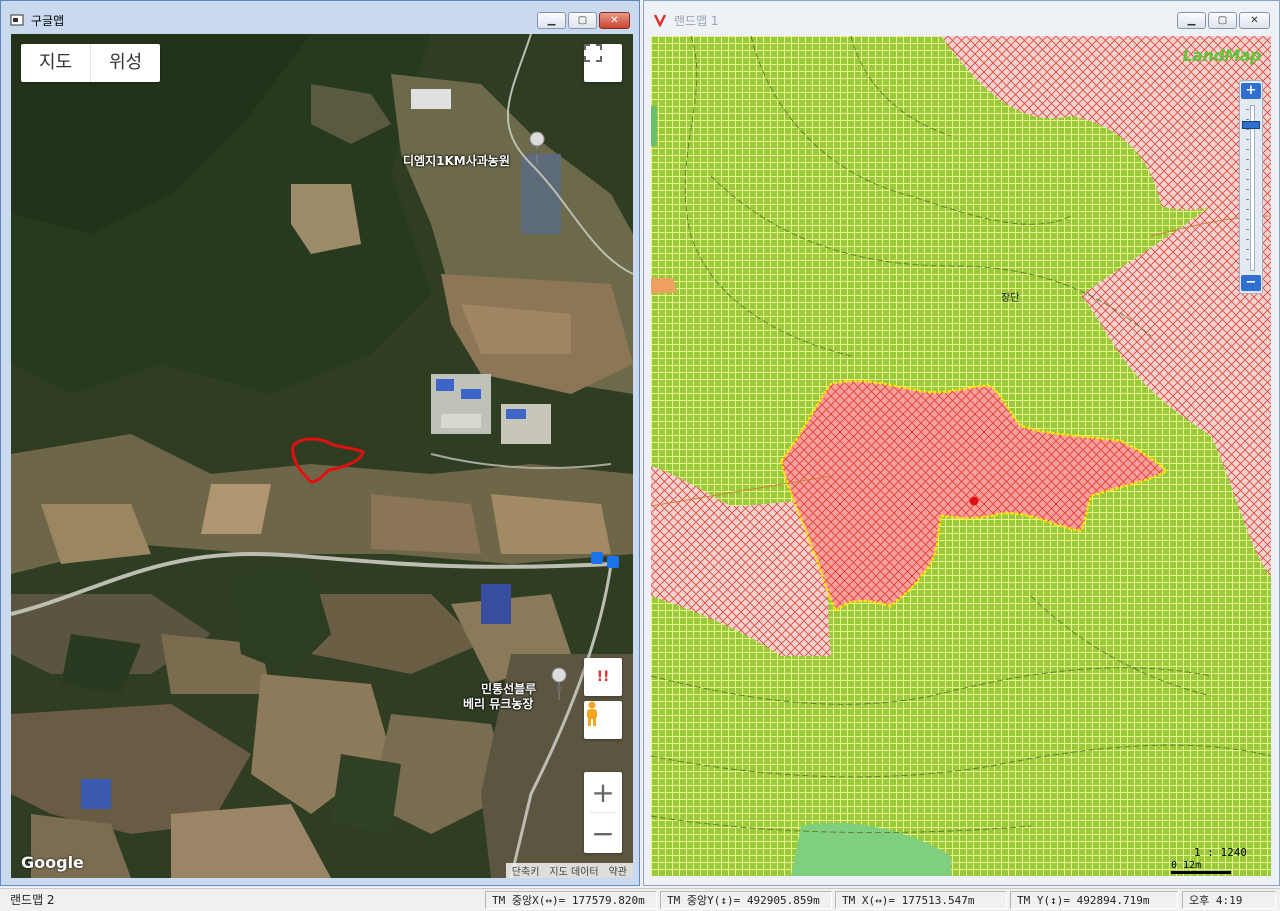 This screenshot has width=1280, height=911. Describe the element at coordinates (1251, 125) in the screenshot. I see `zoom-thumb` at that location.